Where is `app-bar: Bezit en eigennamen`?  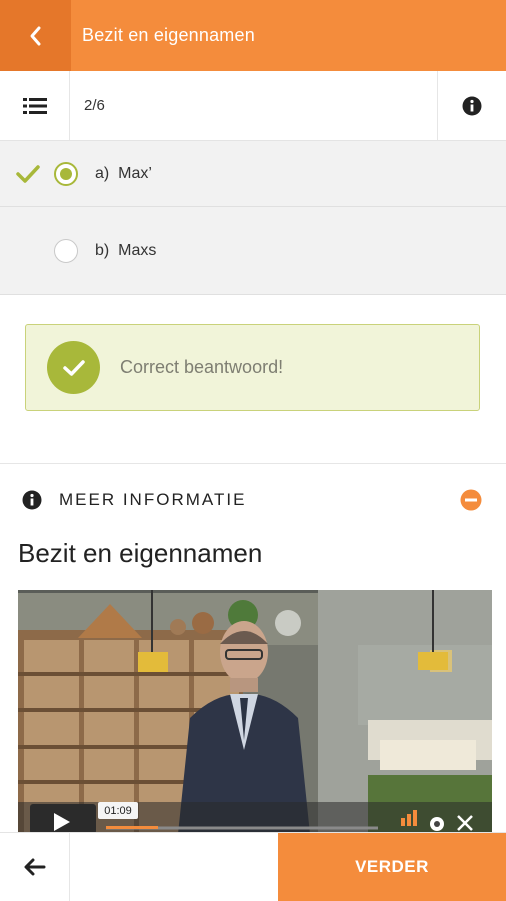 app-bar: Bezit en eigennamen is located at coordinates (253, 35).